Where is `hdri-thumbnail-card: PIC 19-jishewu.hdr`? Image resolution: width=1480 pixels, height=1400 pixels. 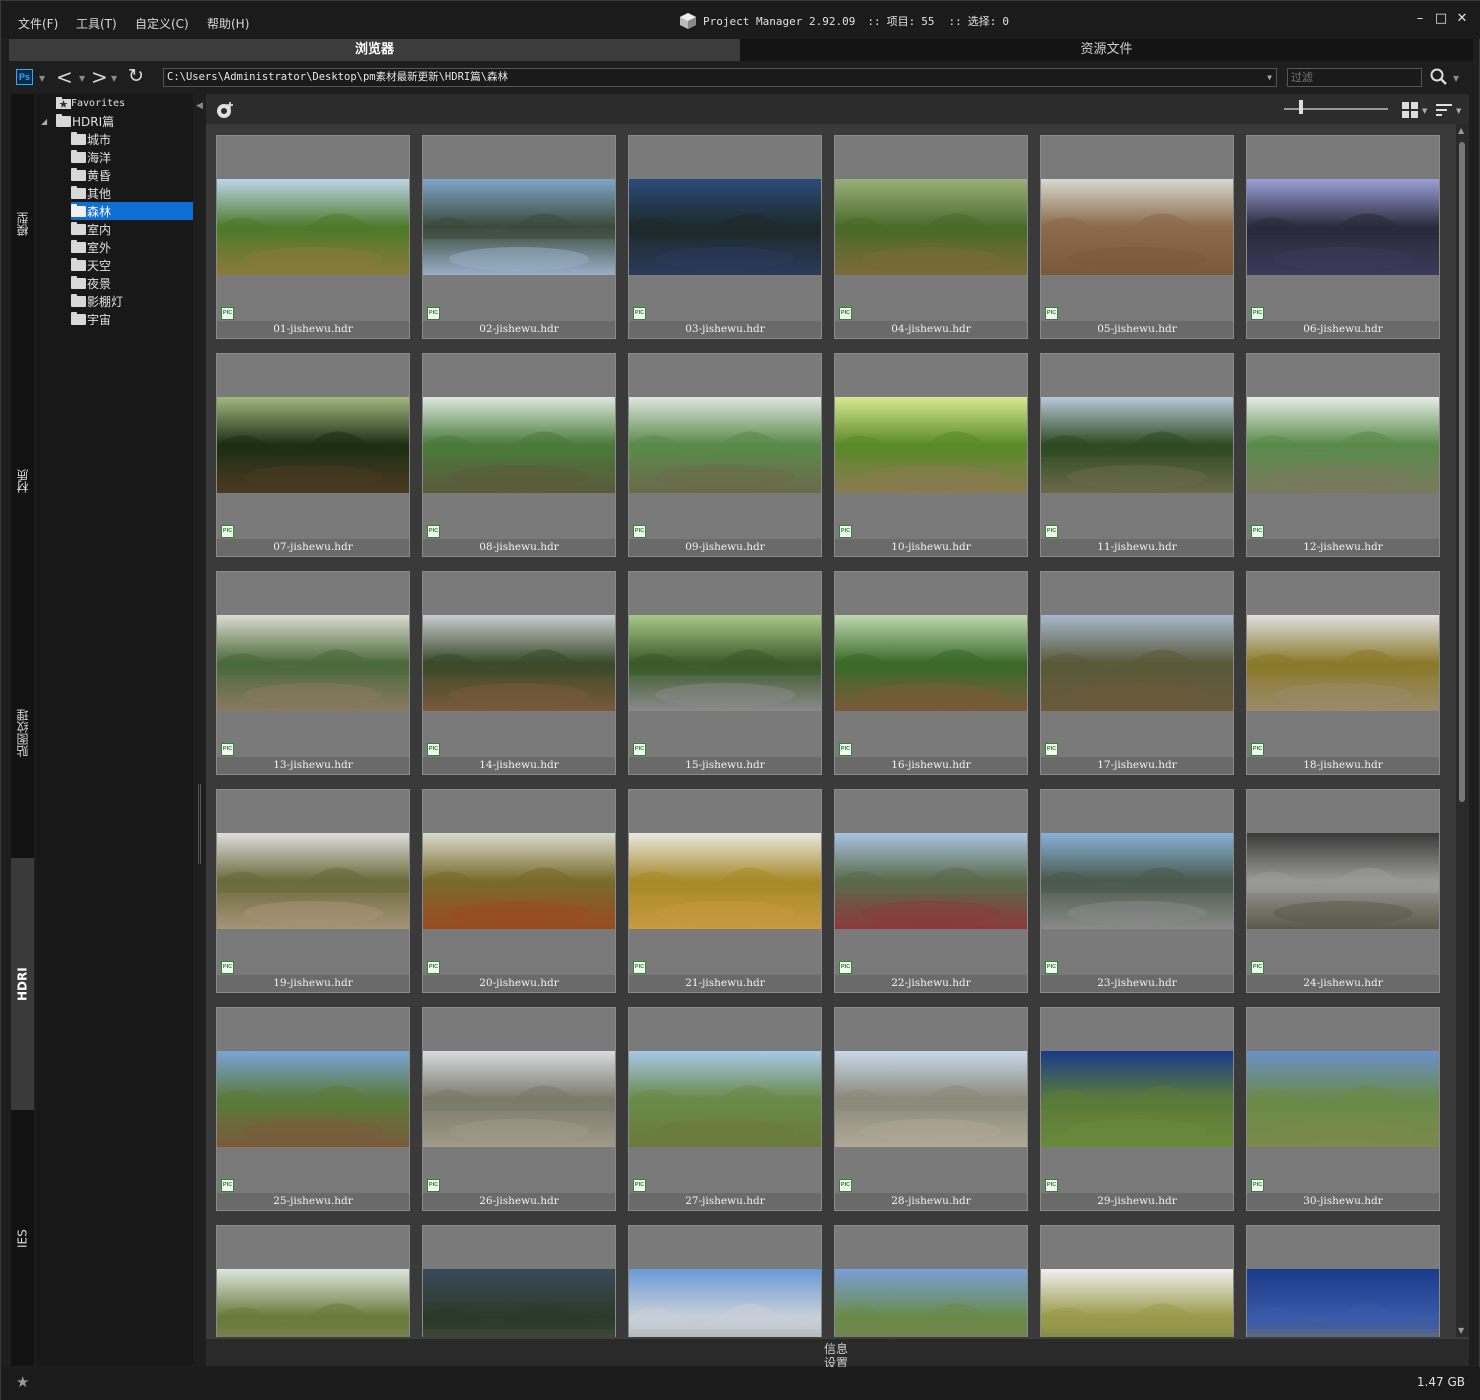
hdri-thumbnail-card: PIC 19-jishewu.hdr is located at coordinates (313, 891).